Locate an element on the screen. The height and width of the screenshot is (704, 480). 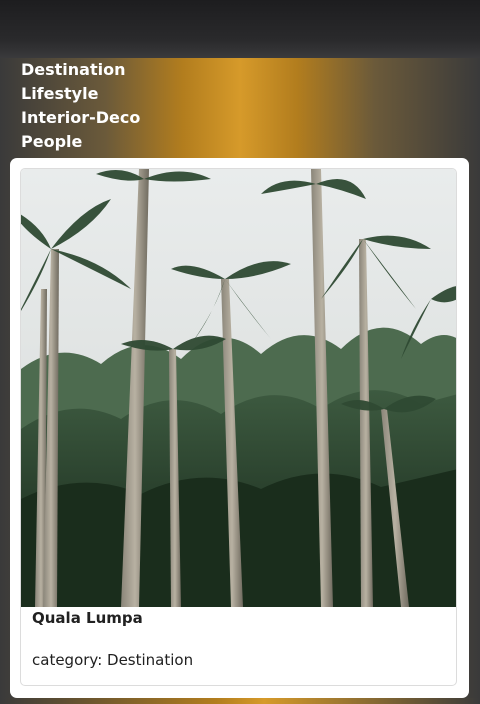
top-bar is located at coordinates (240, 29).